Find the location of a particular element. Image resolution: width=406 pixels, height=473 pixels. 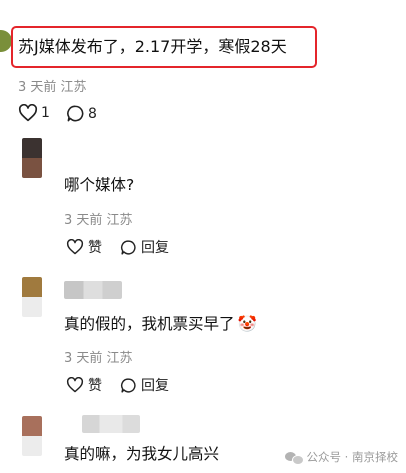

comment-1-text: 哪个媒体? is located at coordinates (99, 185).